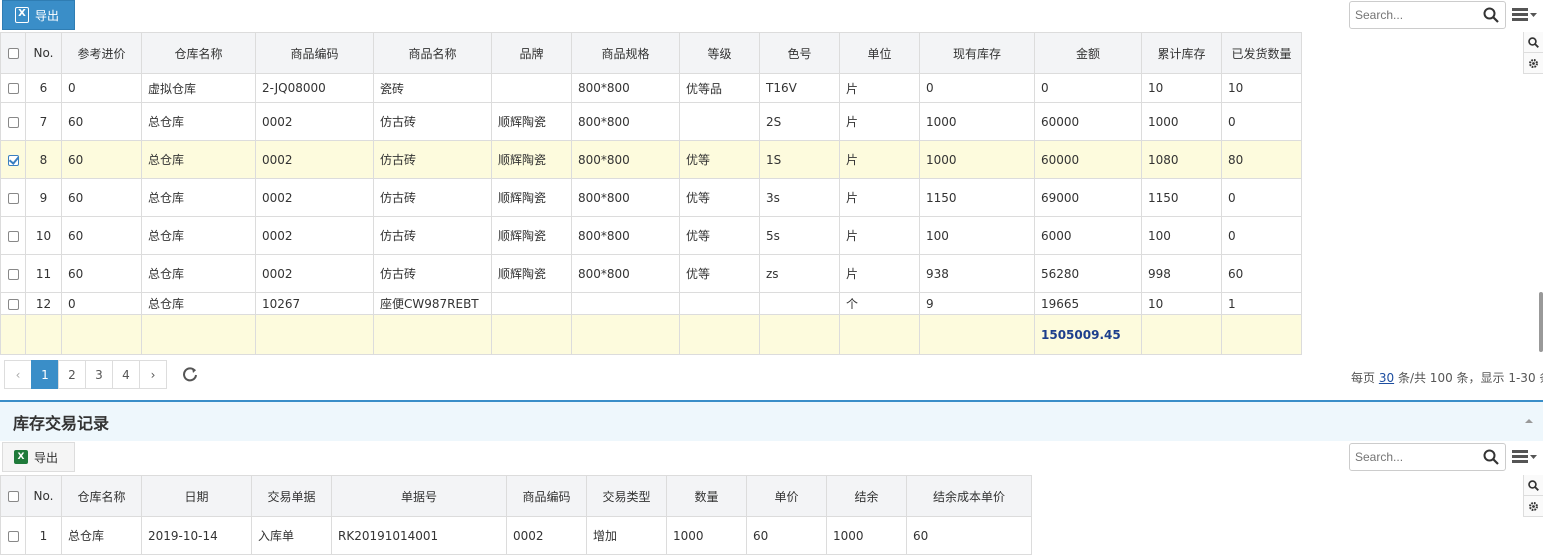 The image size is (1543, 555). What do you see at coordinates (198, 53) in the screenshot?
I see `col-warehouse: 仓库名称` at bounding box center [198, 53].